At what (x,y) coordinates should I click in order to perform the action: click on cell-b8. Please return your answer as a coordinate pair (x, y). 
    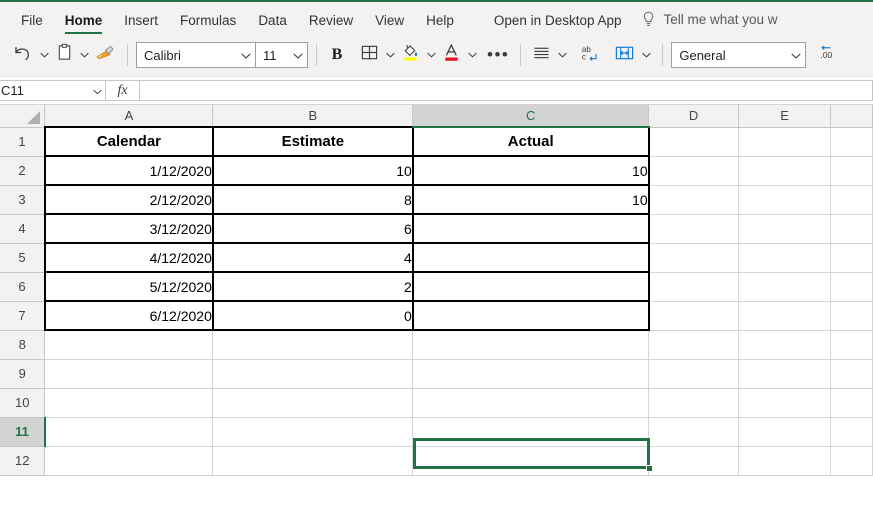
    Looking at the image, I should click on (313, 345).